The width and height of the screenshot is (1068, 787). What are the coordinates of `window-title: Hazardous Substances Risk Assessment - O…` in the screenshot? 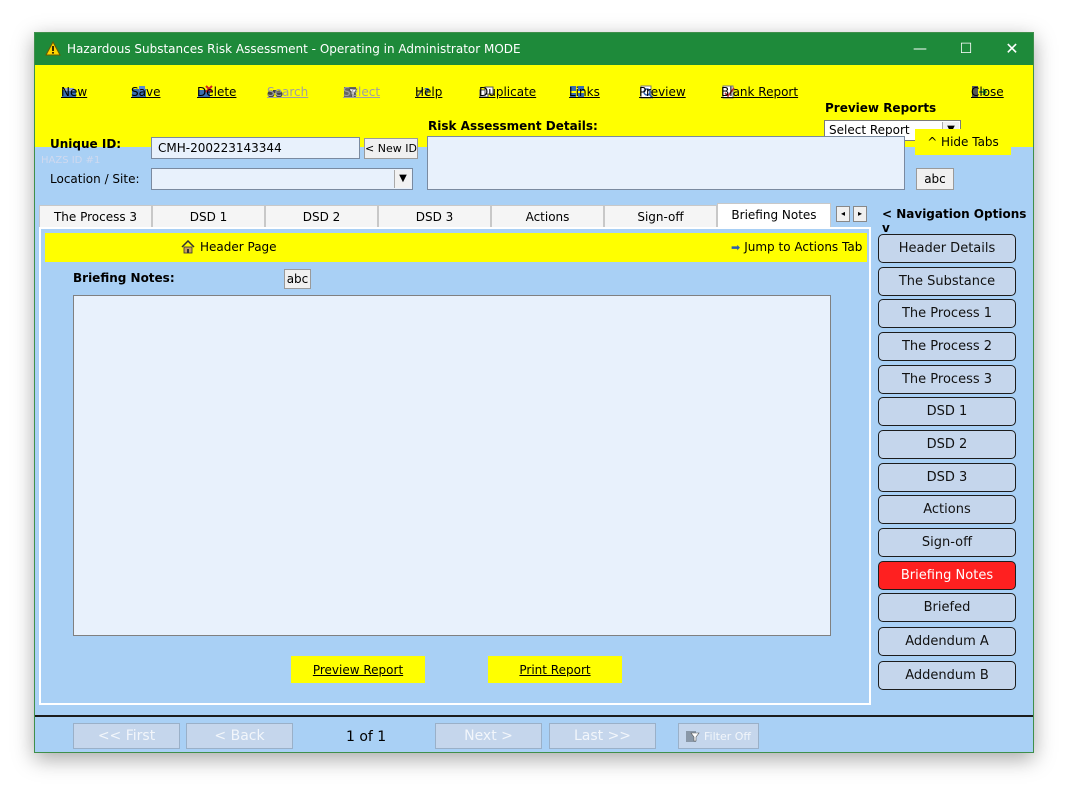 It's located at (294, 49).